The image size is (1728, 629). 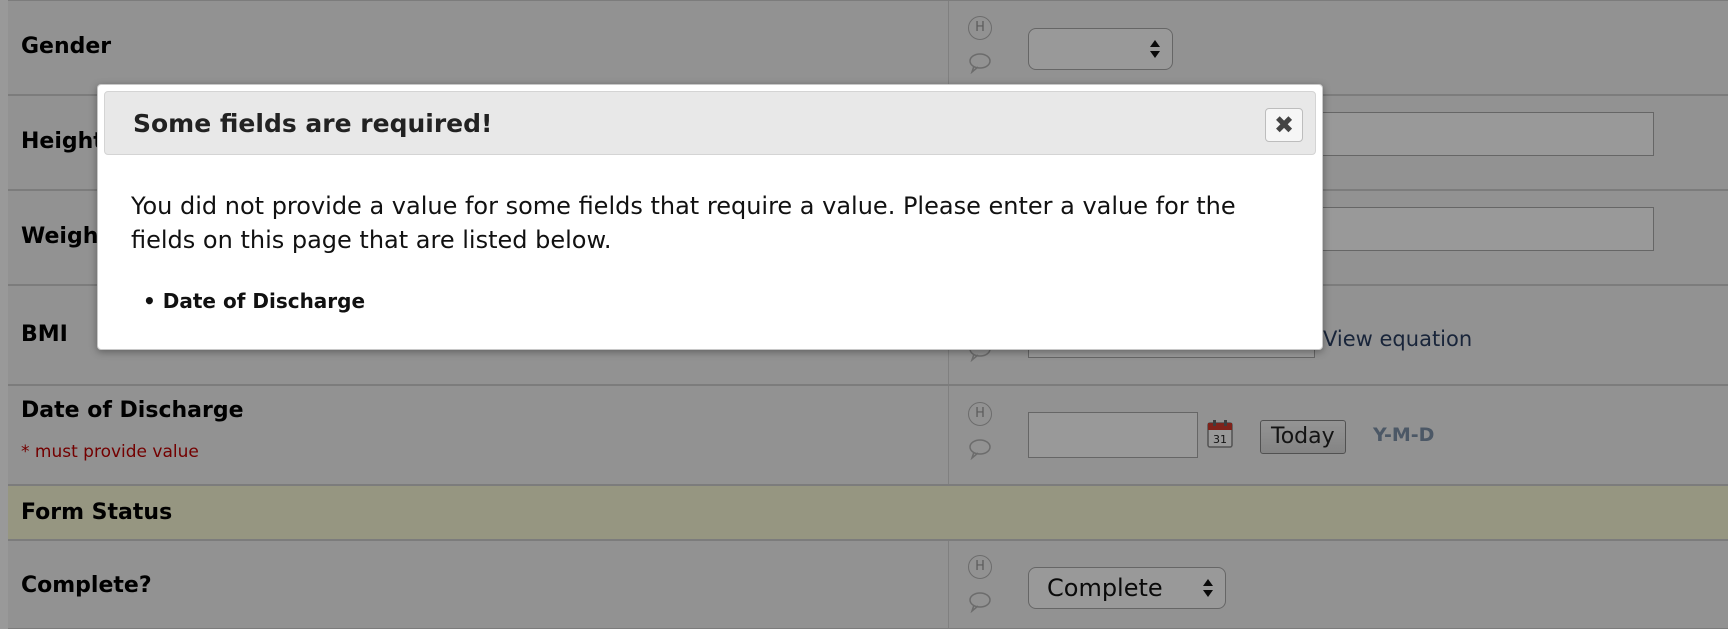 What do you see at coordinates (1284, 125) in the screenshot?
I see `close-button: ✖` at bounding box center [1284, 125].